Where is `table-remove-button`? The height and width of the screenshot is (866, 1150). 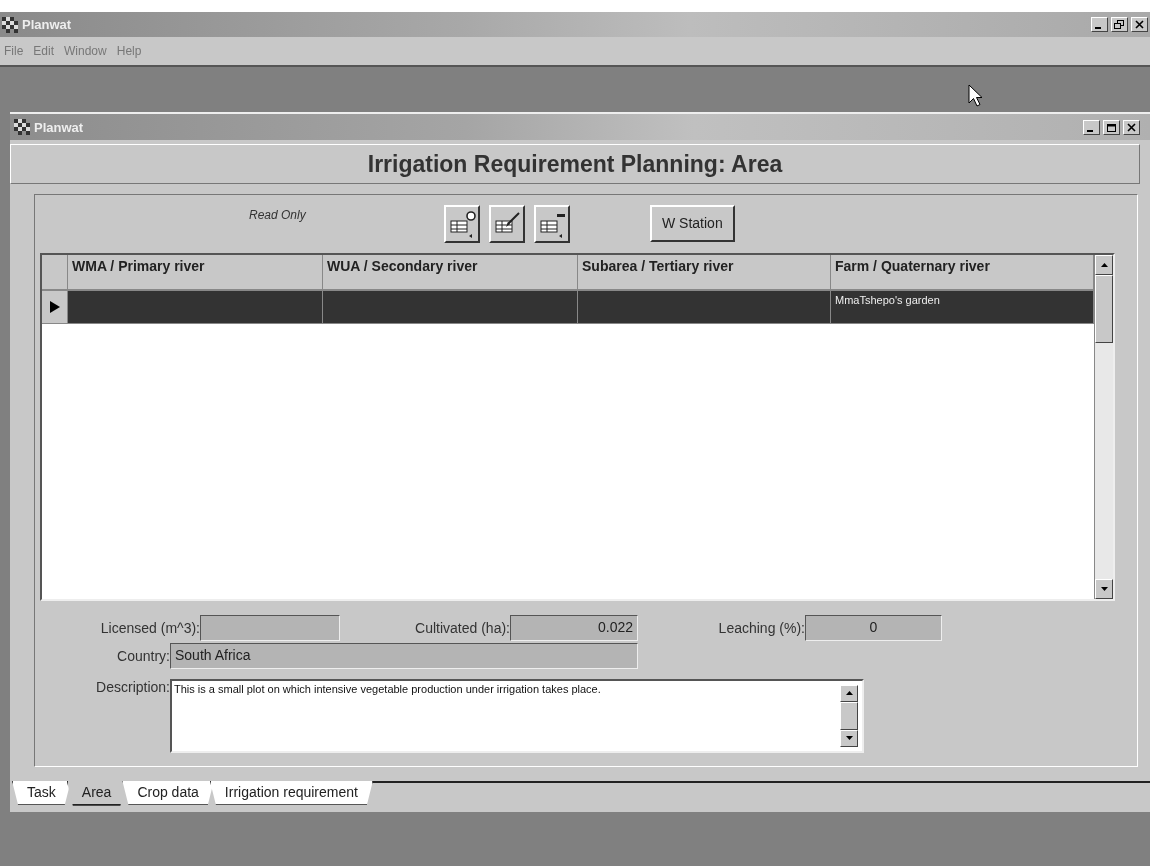
table-remove-button is located at coordinates (552, 223).